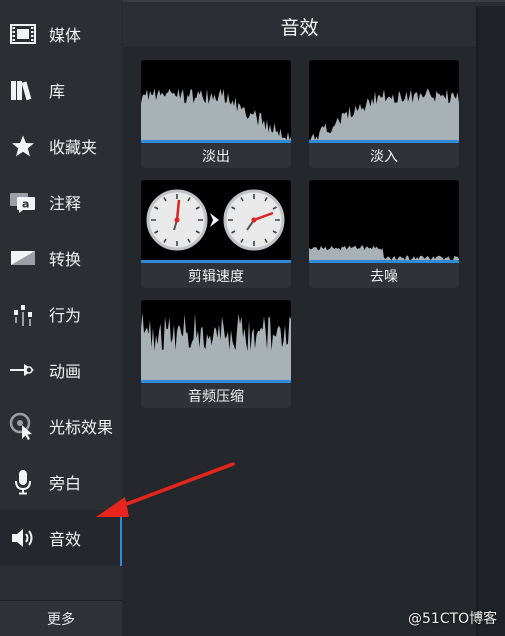  I want to click on sidebar-item-label: 光标效果, so click(81, 427).